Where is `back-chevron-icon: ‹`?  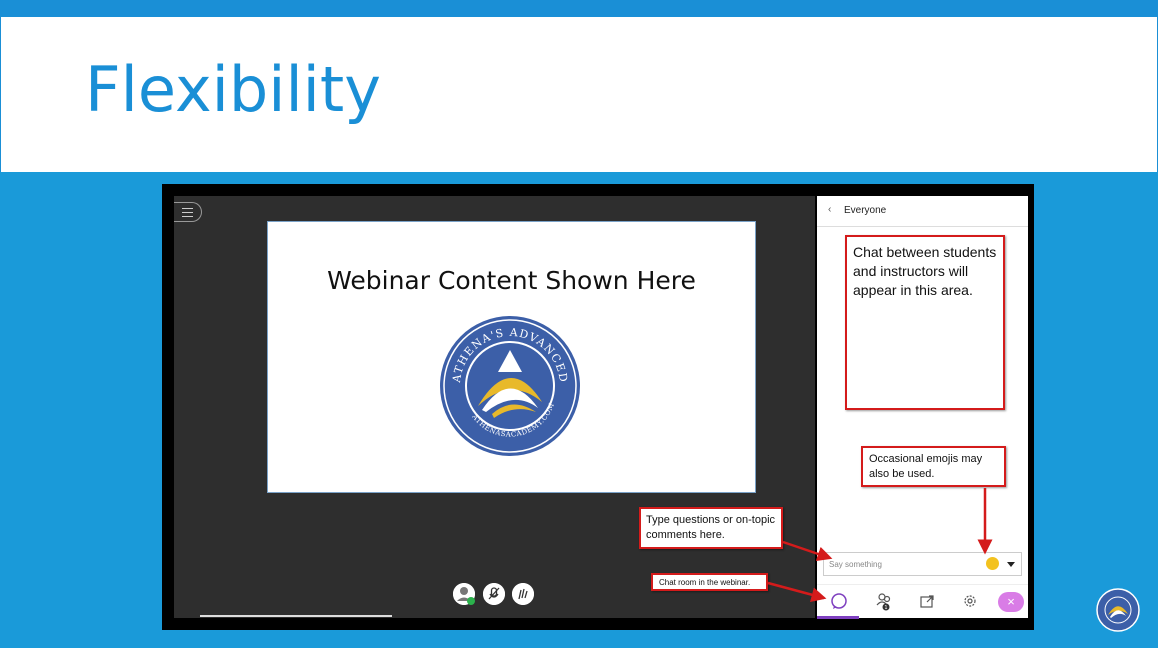
back-chevron-icon: ‹ is located at coordinates (829, 209).